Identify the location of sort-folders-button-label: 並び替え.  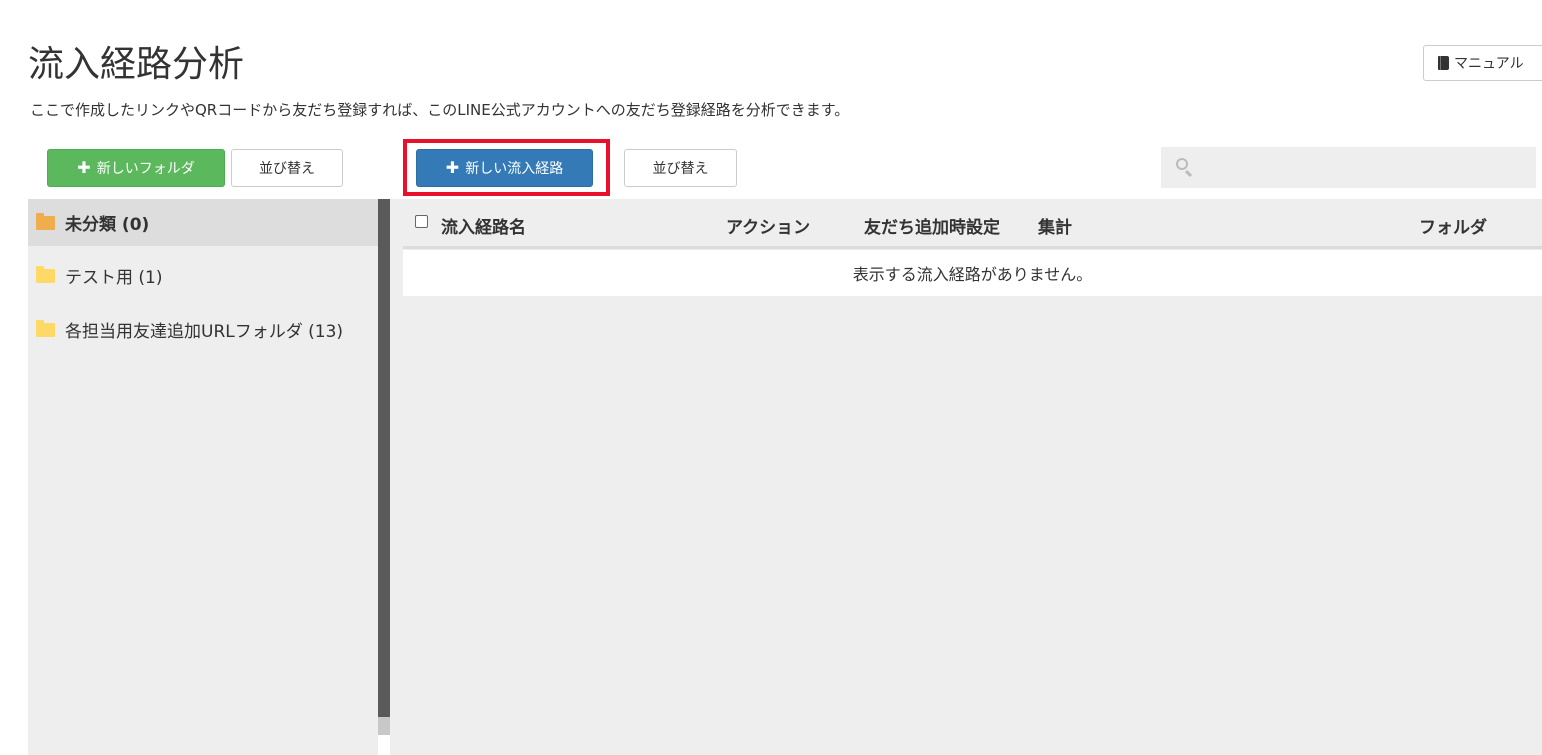
(287, 169).